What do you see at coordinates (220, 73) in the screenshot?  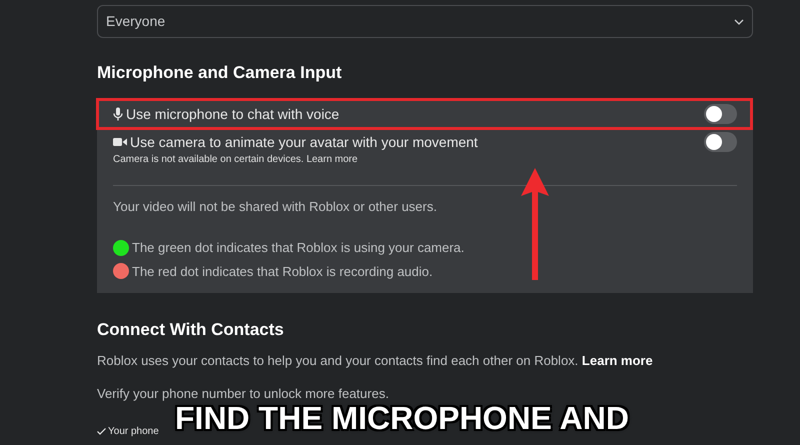 I see `section-heading: Microphone and Camera Input` at bounding box center [220, 73].